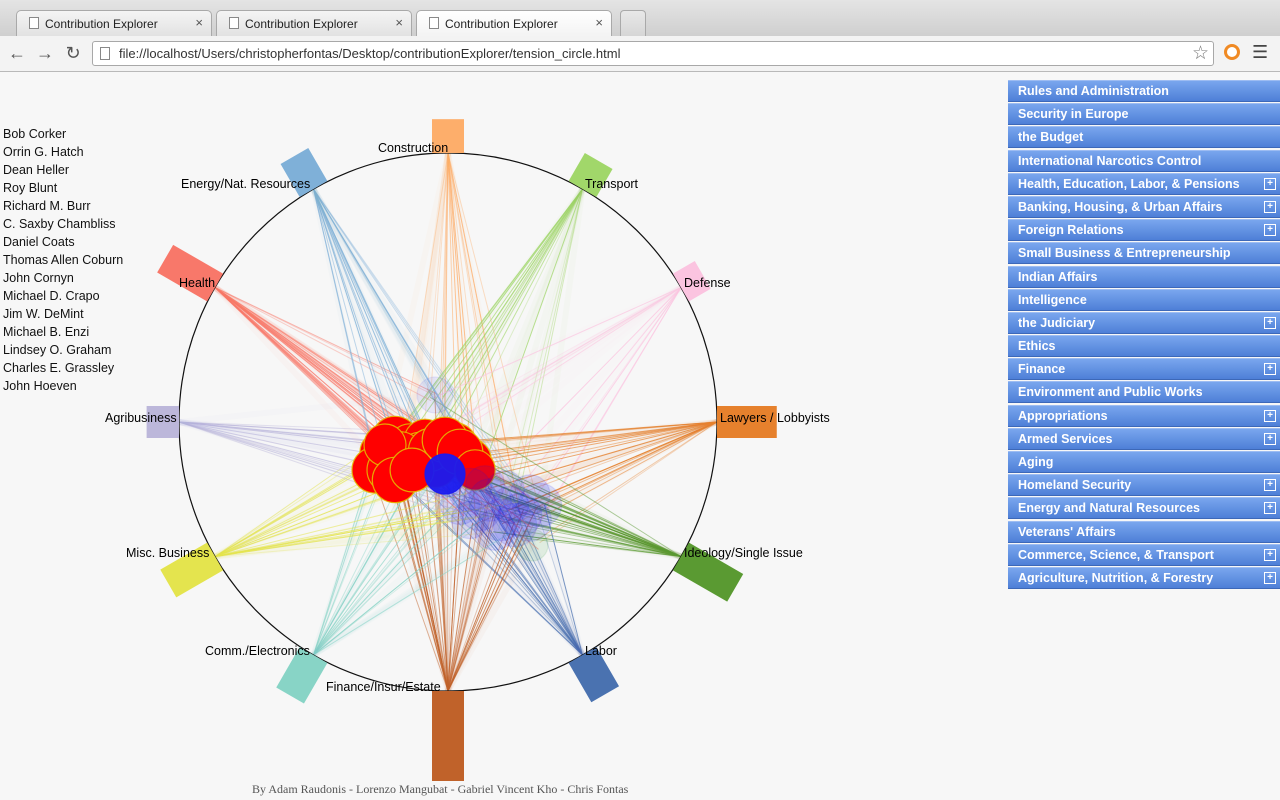 The image size is (1280, 800). Describe the element at coordinates (73, 53) in the screenshot. I see `reload-icon: ↻` at that location.